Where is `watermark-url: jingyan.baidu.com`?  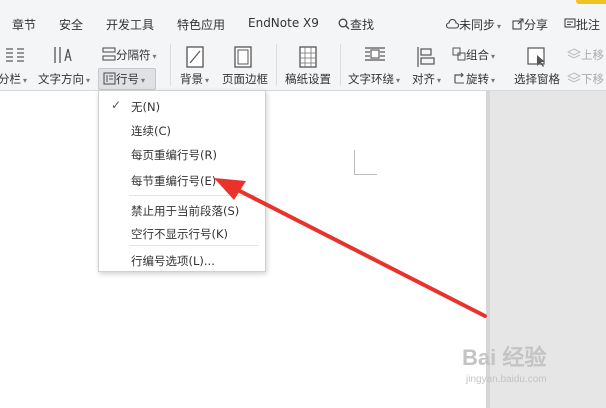 watermark-url: jingyan.baidu.com is located at coordinates (506, 379).